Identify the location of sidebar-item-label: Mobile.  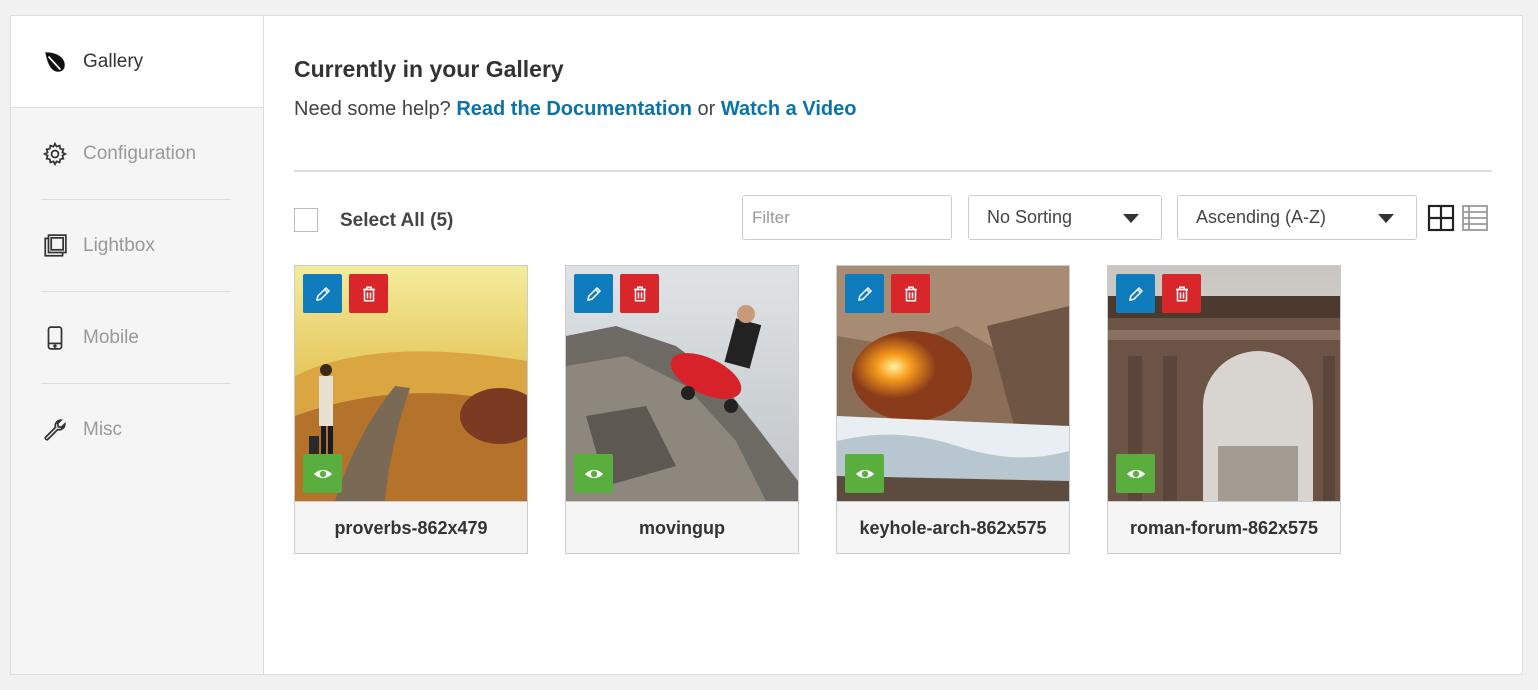
(111, 337).